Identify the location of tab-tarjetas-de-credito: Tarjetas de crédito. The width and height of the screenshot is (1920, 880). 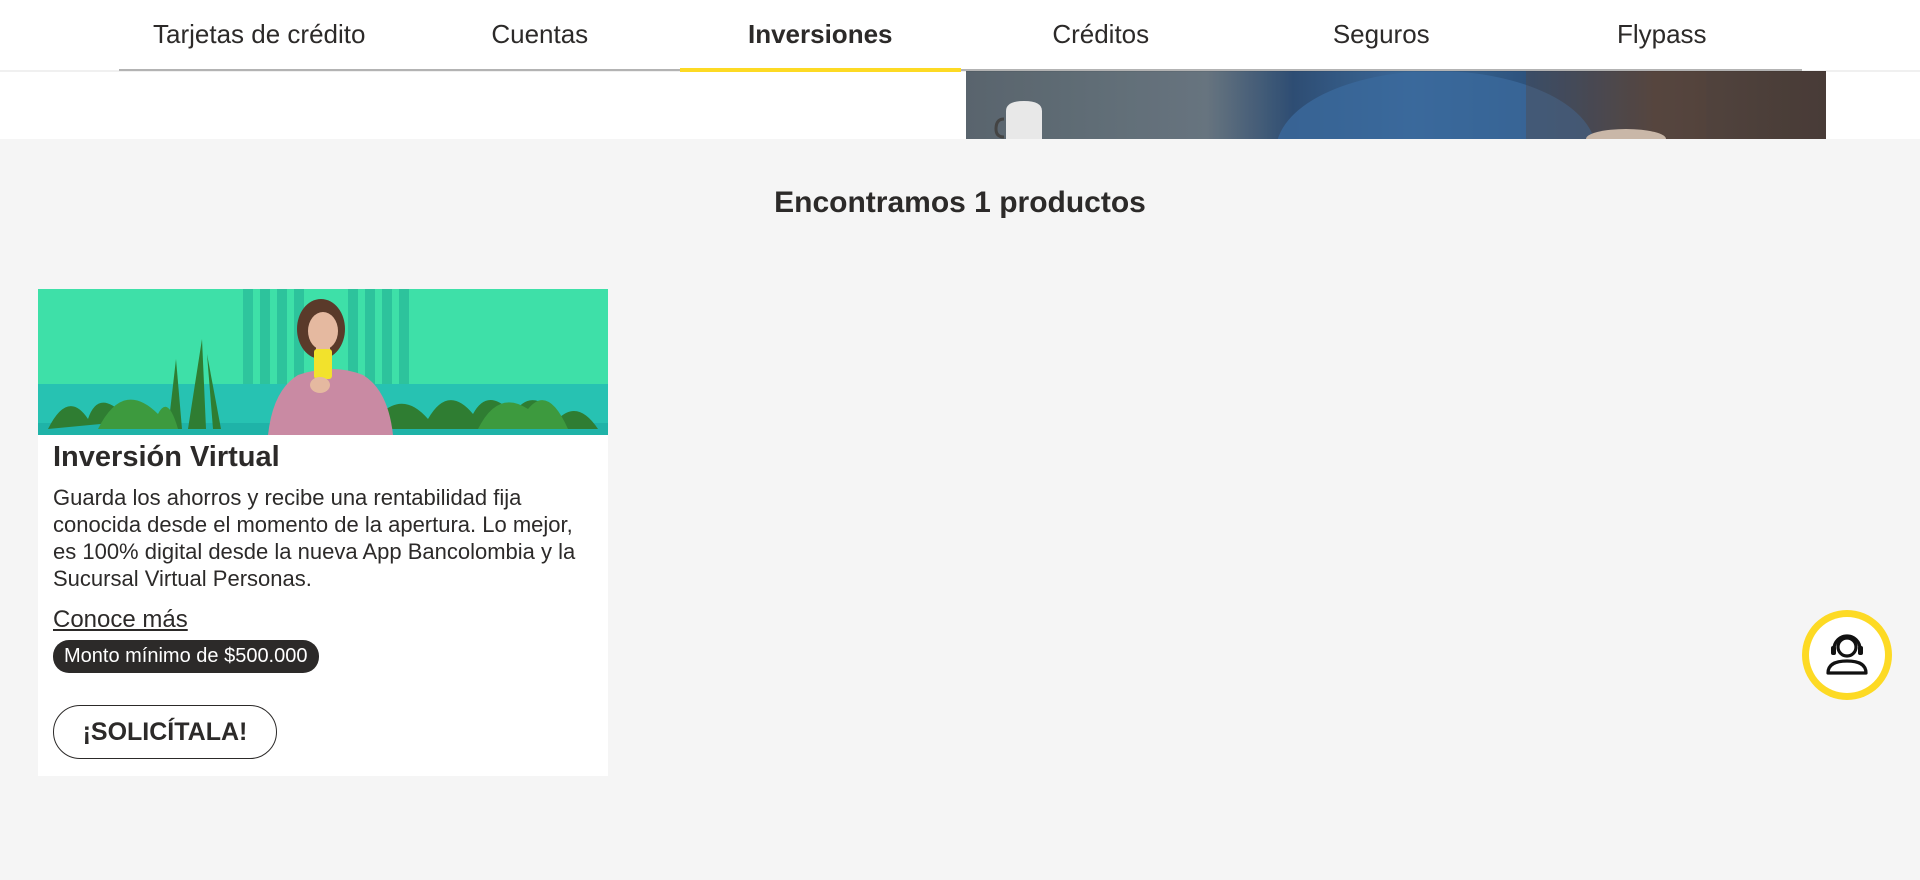
(259, 34).